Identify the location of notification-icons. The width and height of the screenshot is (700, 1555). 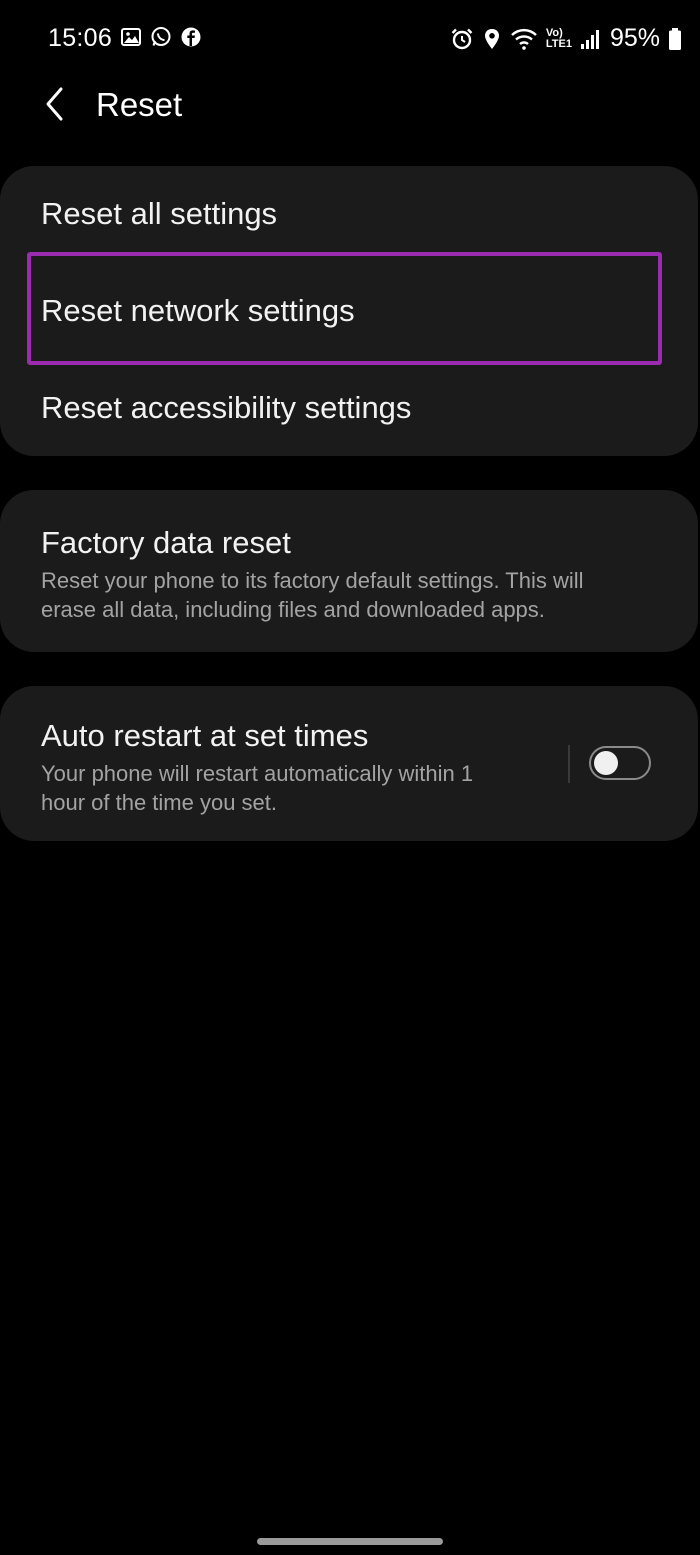
(161, 37).